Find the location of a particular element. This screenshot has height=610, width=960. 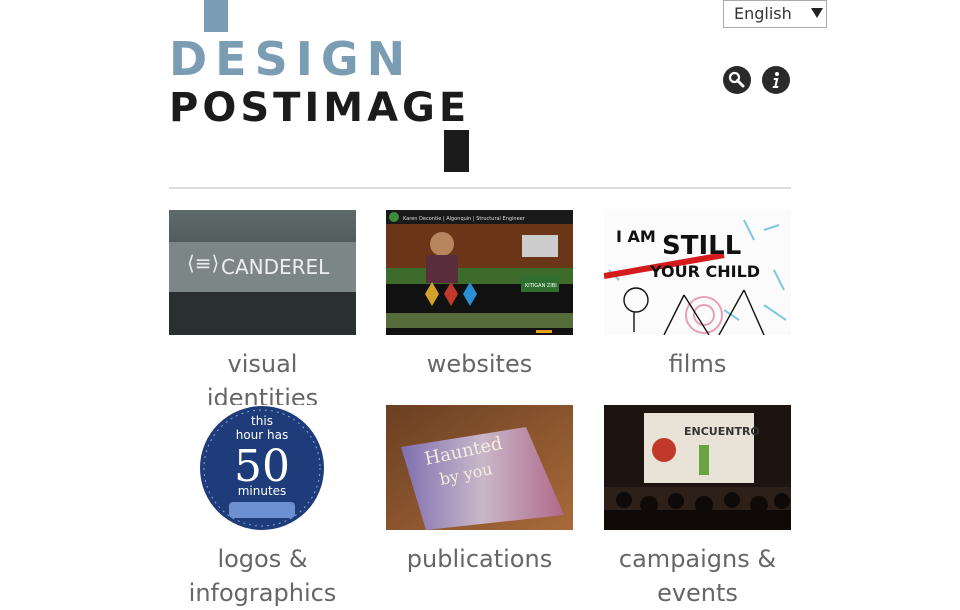

candererl-thumb-text: CANDEREL is located at coordinates (275, 267).